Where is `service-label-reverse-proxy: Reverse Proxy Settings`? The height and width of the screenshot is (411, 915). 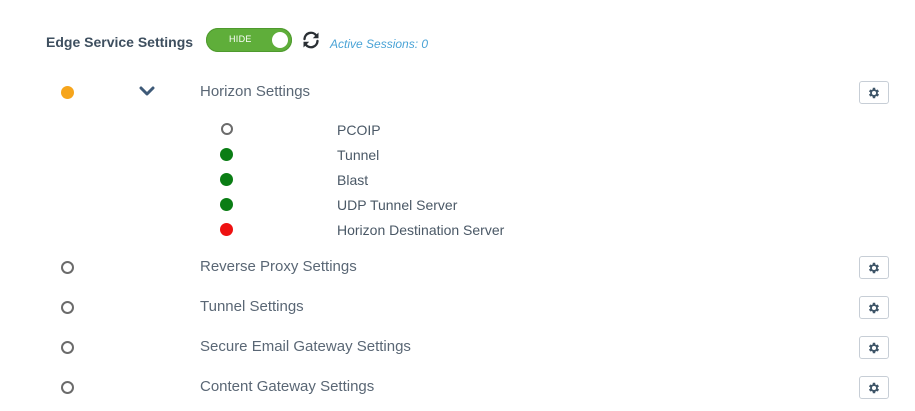 service-label-reverse-proxy: Reverse Proxy Settings is located at coordinates (278, 266).